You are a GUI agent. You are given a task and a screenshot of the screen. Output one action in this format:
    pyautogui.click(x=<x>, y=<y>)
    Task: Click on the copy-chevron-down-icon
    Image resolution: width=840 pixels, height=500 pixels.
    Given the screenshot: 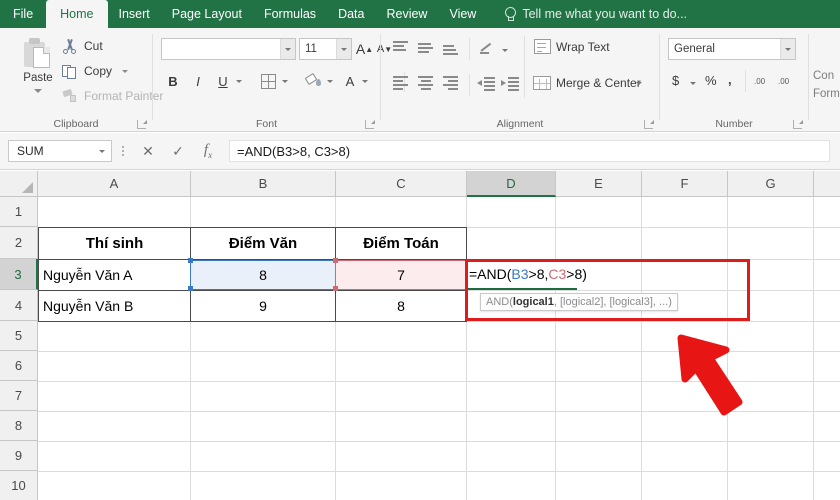 What is the action you would take?
    pyautogui.click(x=125, y=71)
    